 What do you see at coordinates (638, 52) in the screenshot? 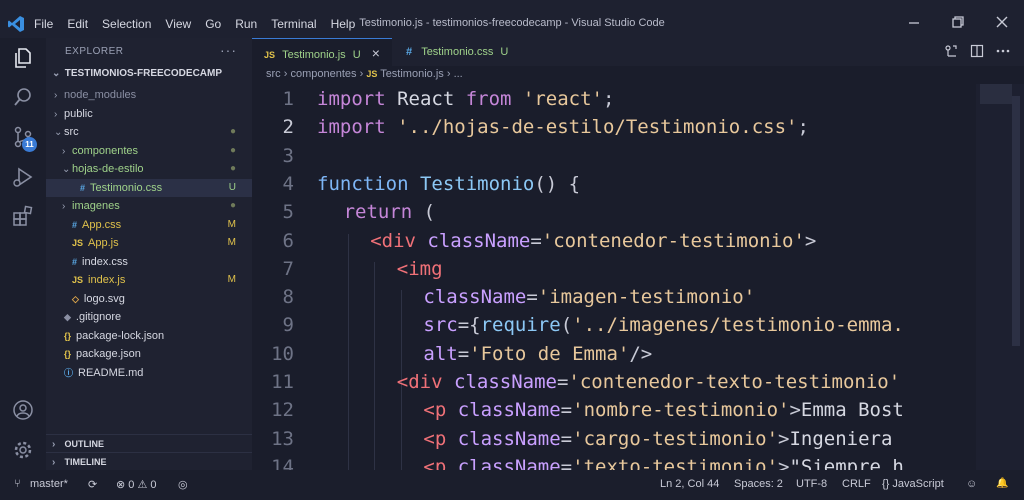
I see `editor-tabs: JS Testimonio.js U × # Testimonio.css U` at bounding box center [638, 52].